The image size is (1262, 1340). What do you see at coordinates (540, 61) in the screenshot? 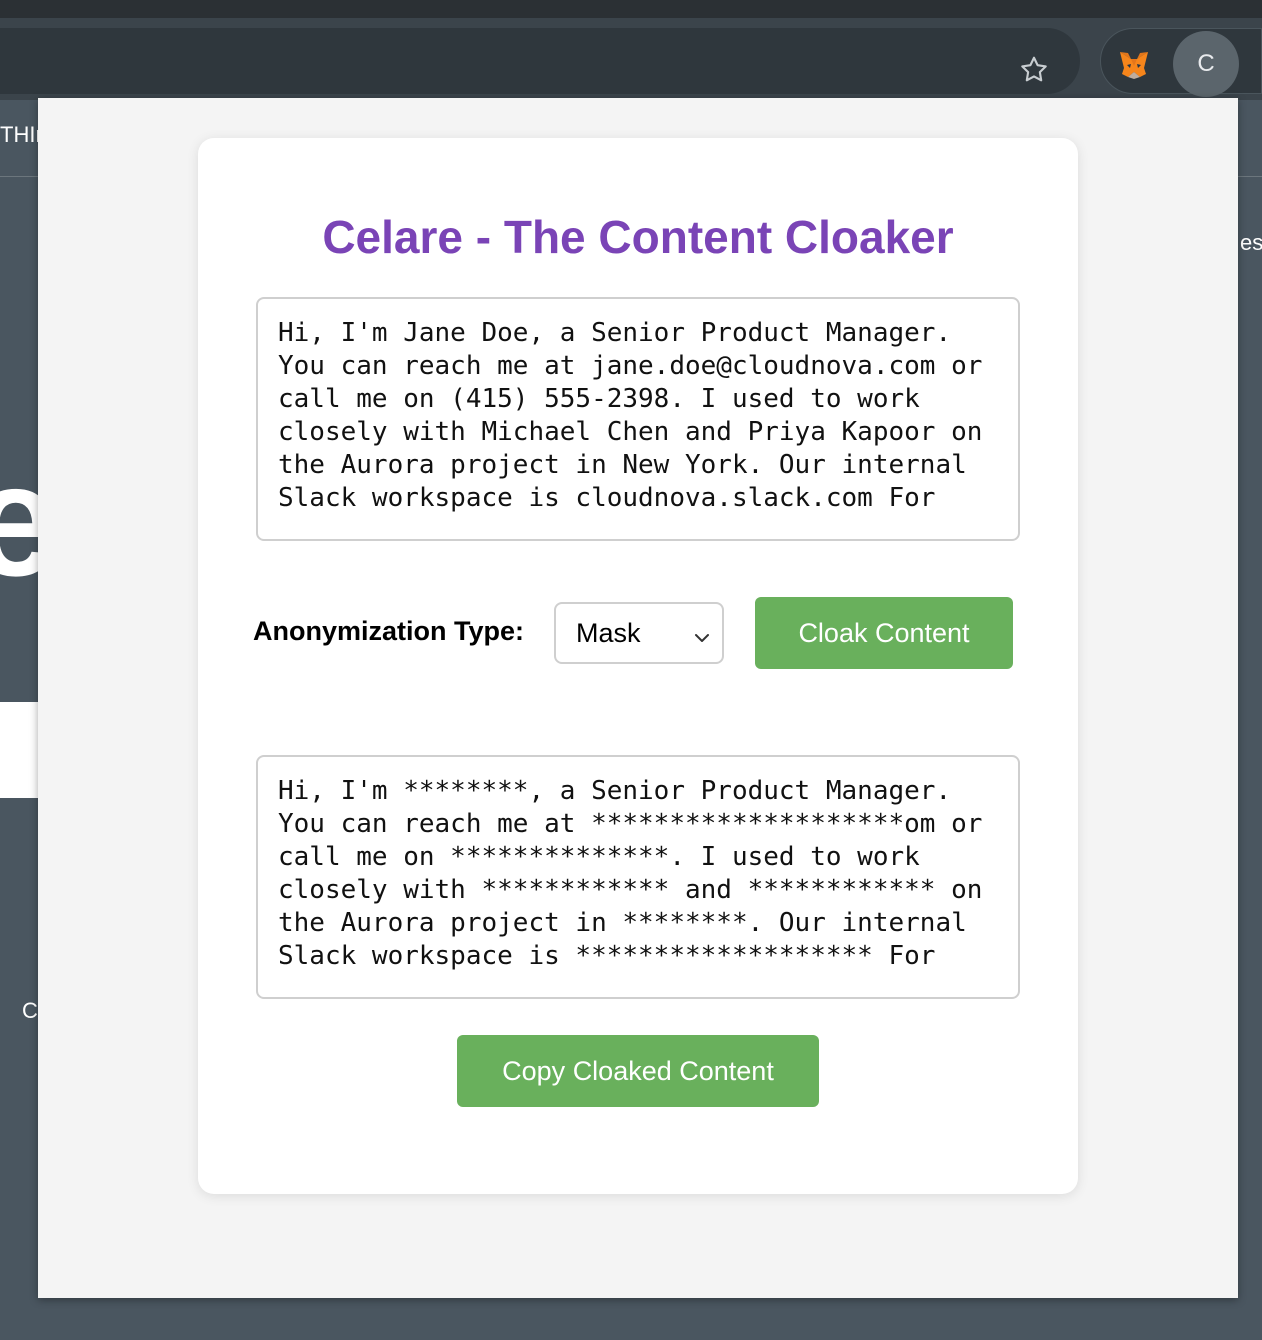
I see `address-bar` at bounding box center [540, 61].